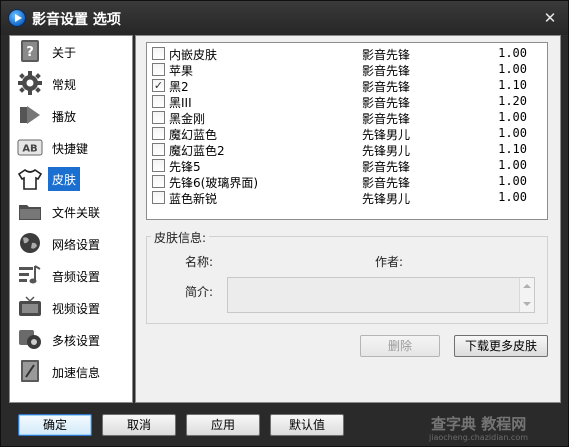 This screenshot has height=447, width=569. What do you see at coordinates (347, 197) in the screenshot?
I see `list-item: 蓝色新锐 先锋男儿 1.00` at bounding box center [347, 197].